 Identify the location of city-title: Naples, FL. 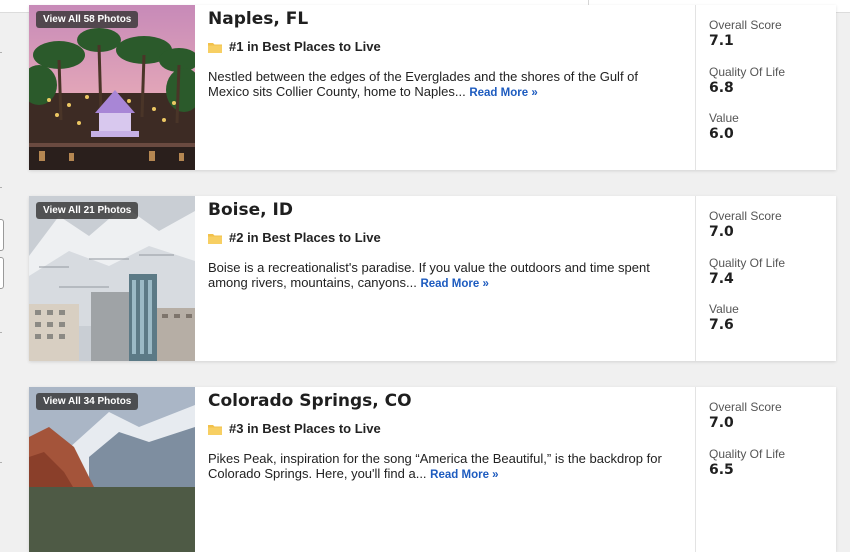
(258, 19).